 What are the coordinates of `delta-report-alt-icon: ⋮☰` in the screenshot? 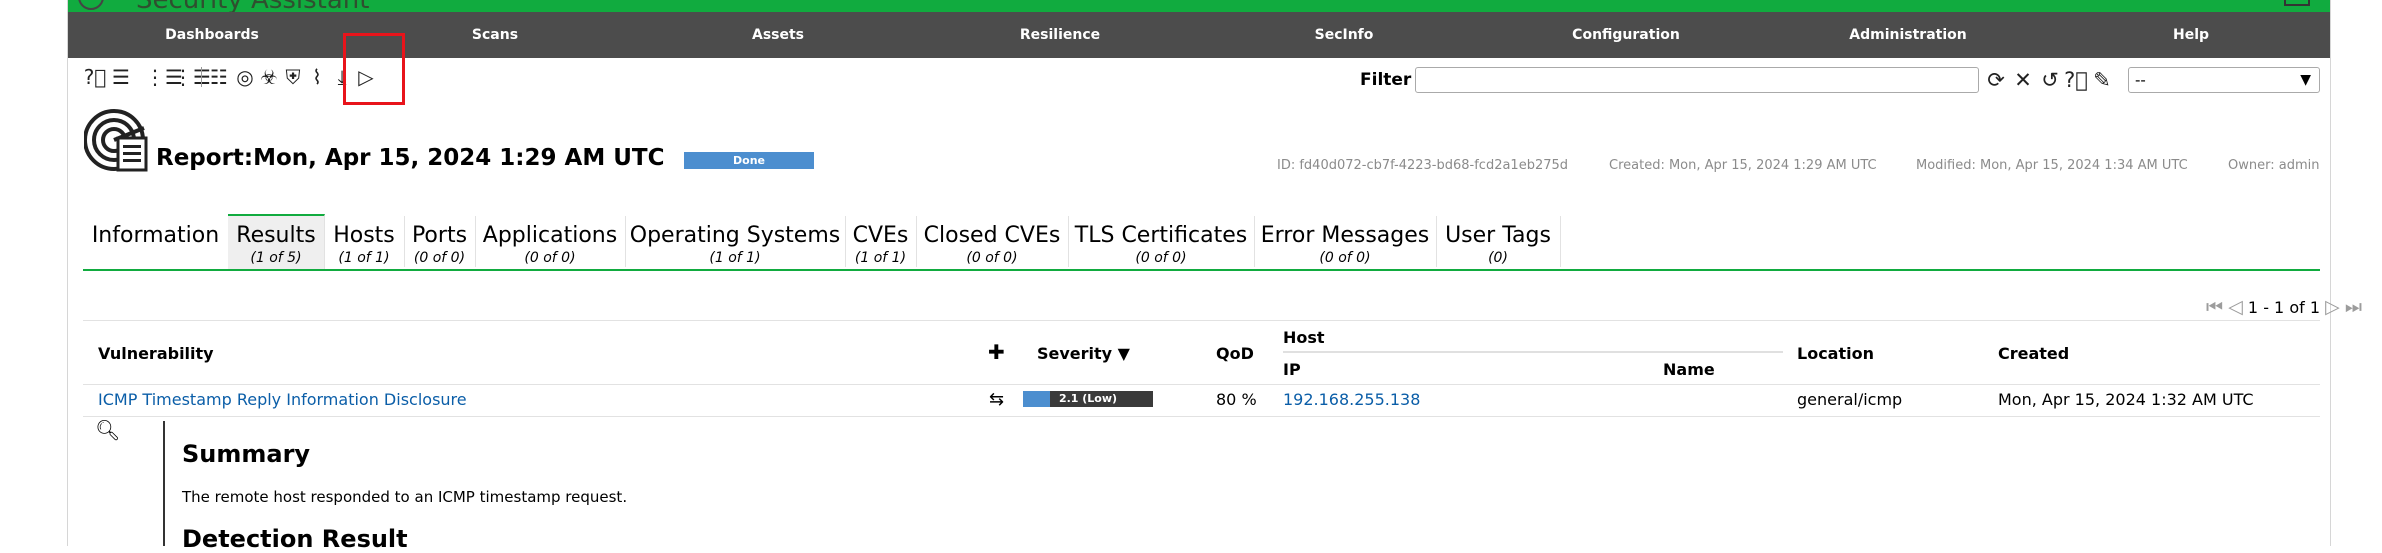 It's located at (192, 77).